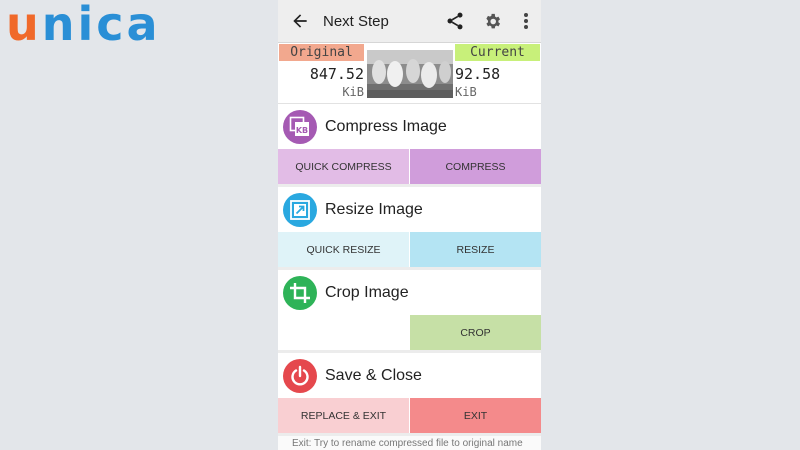  I want to click on crop-icon, so click(300, 292).